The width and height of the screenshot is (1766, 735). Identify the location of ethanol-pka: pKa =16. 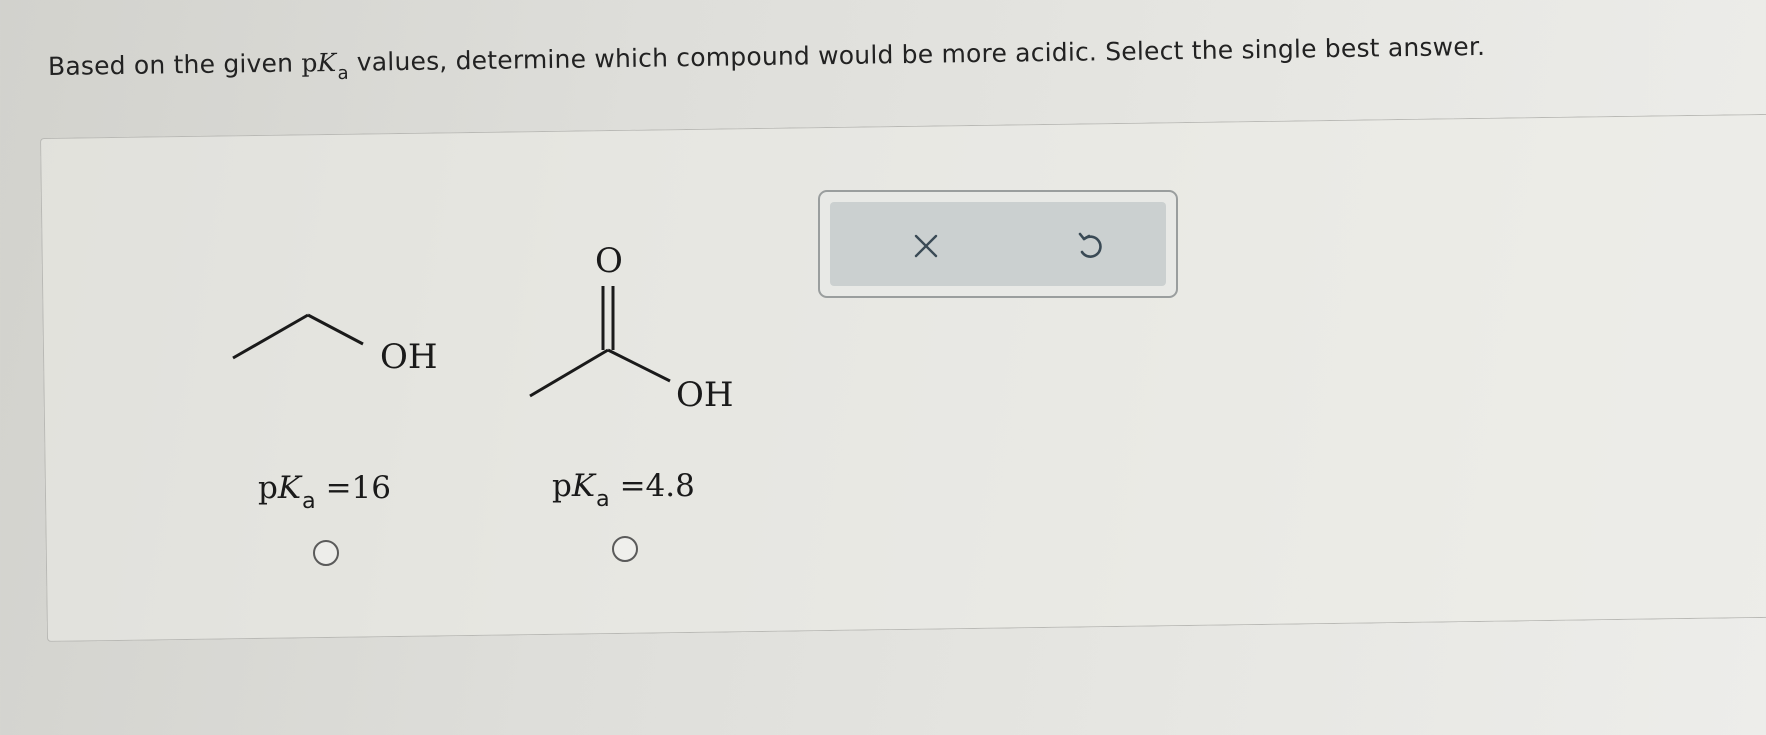
(324, 492).